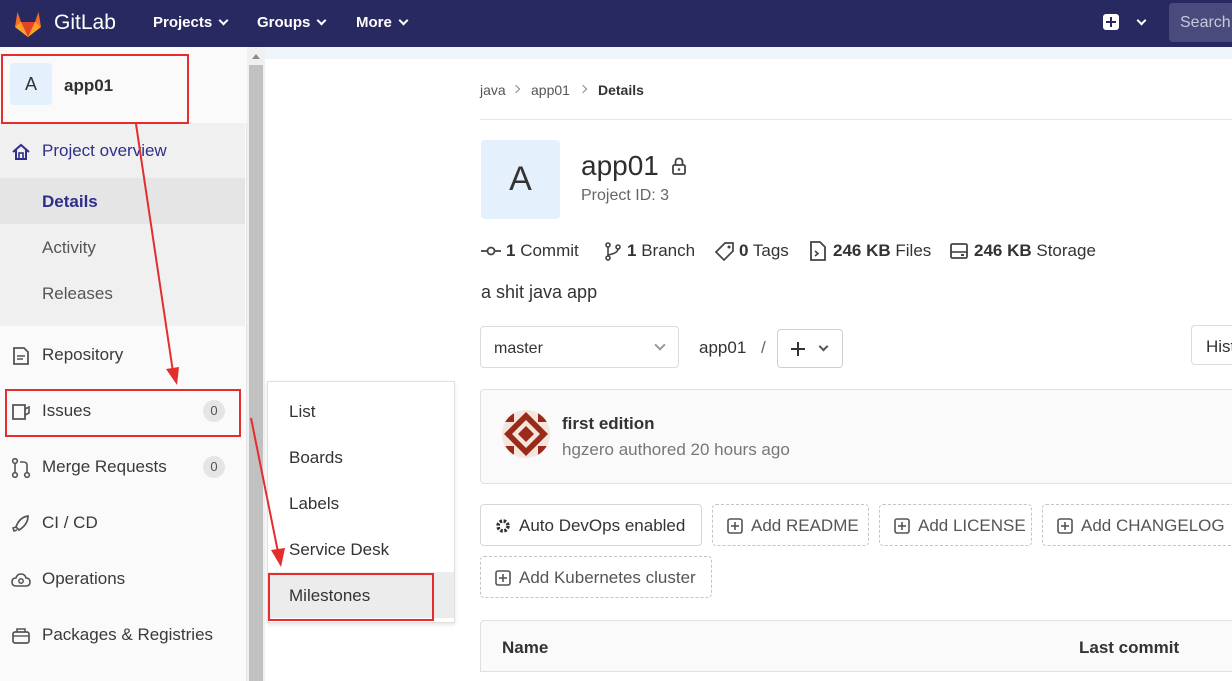 The width and height of the screenshot is (1232, 681). I want to click on add-license-button: Add LICENSE, so click(955, 525).